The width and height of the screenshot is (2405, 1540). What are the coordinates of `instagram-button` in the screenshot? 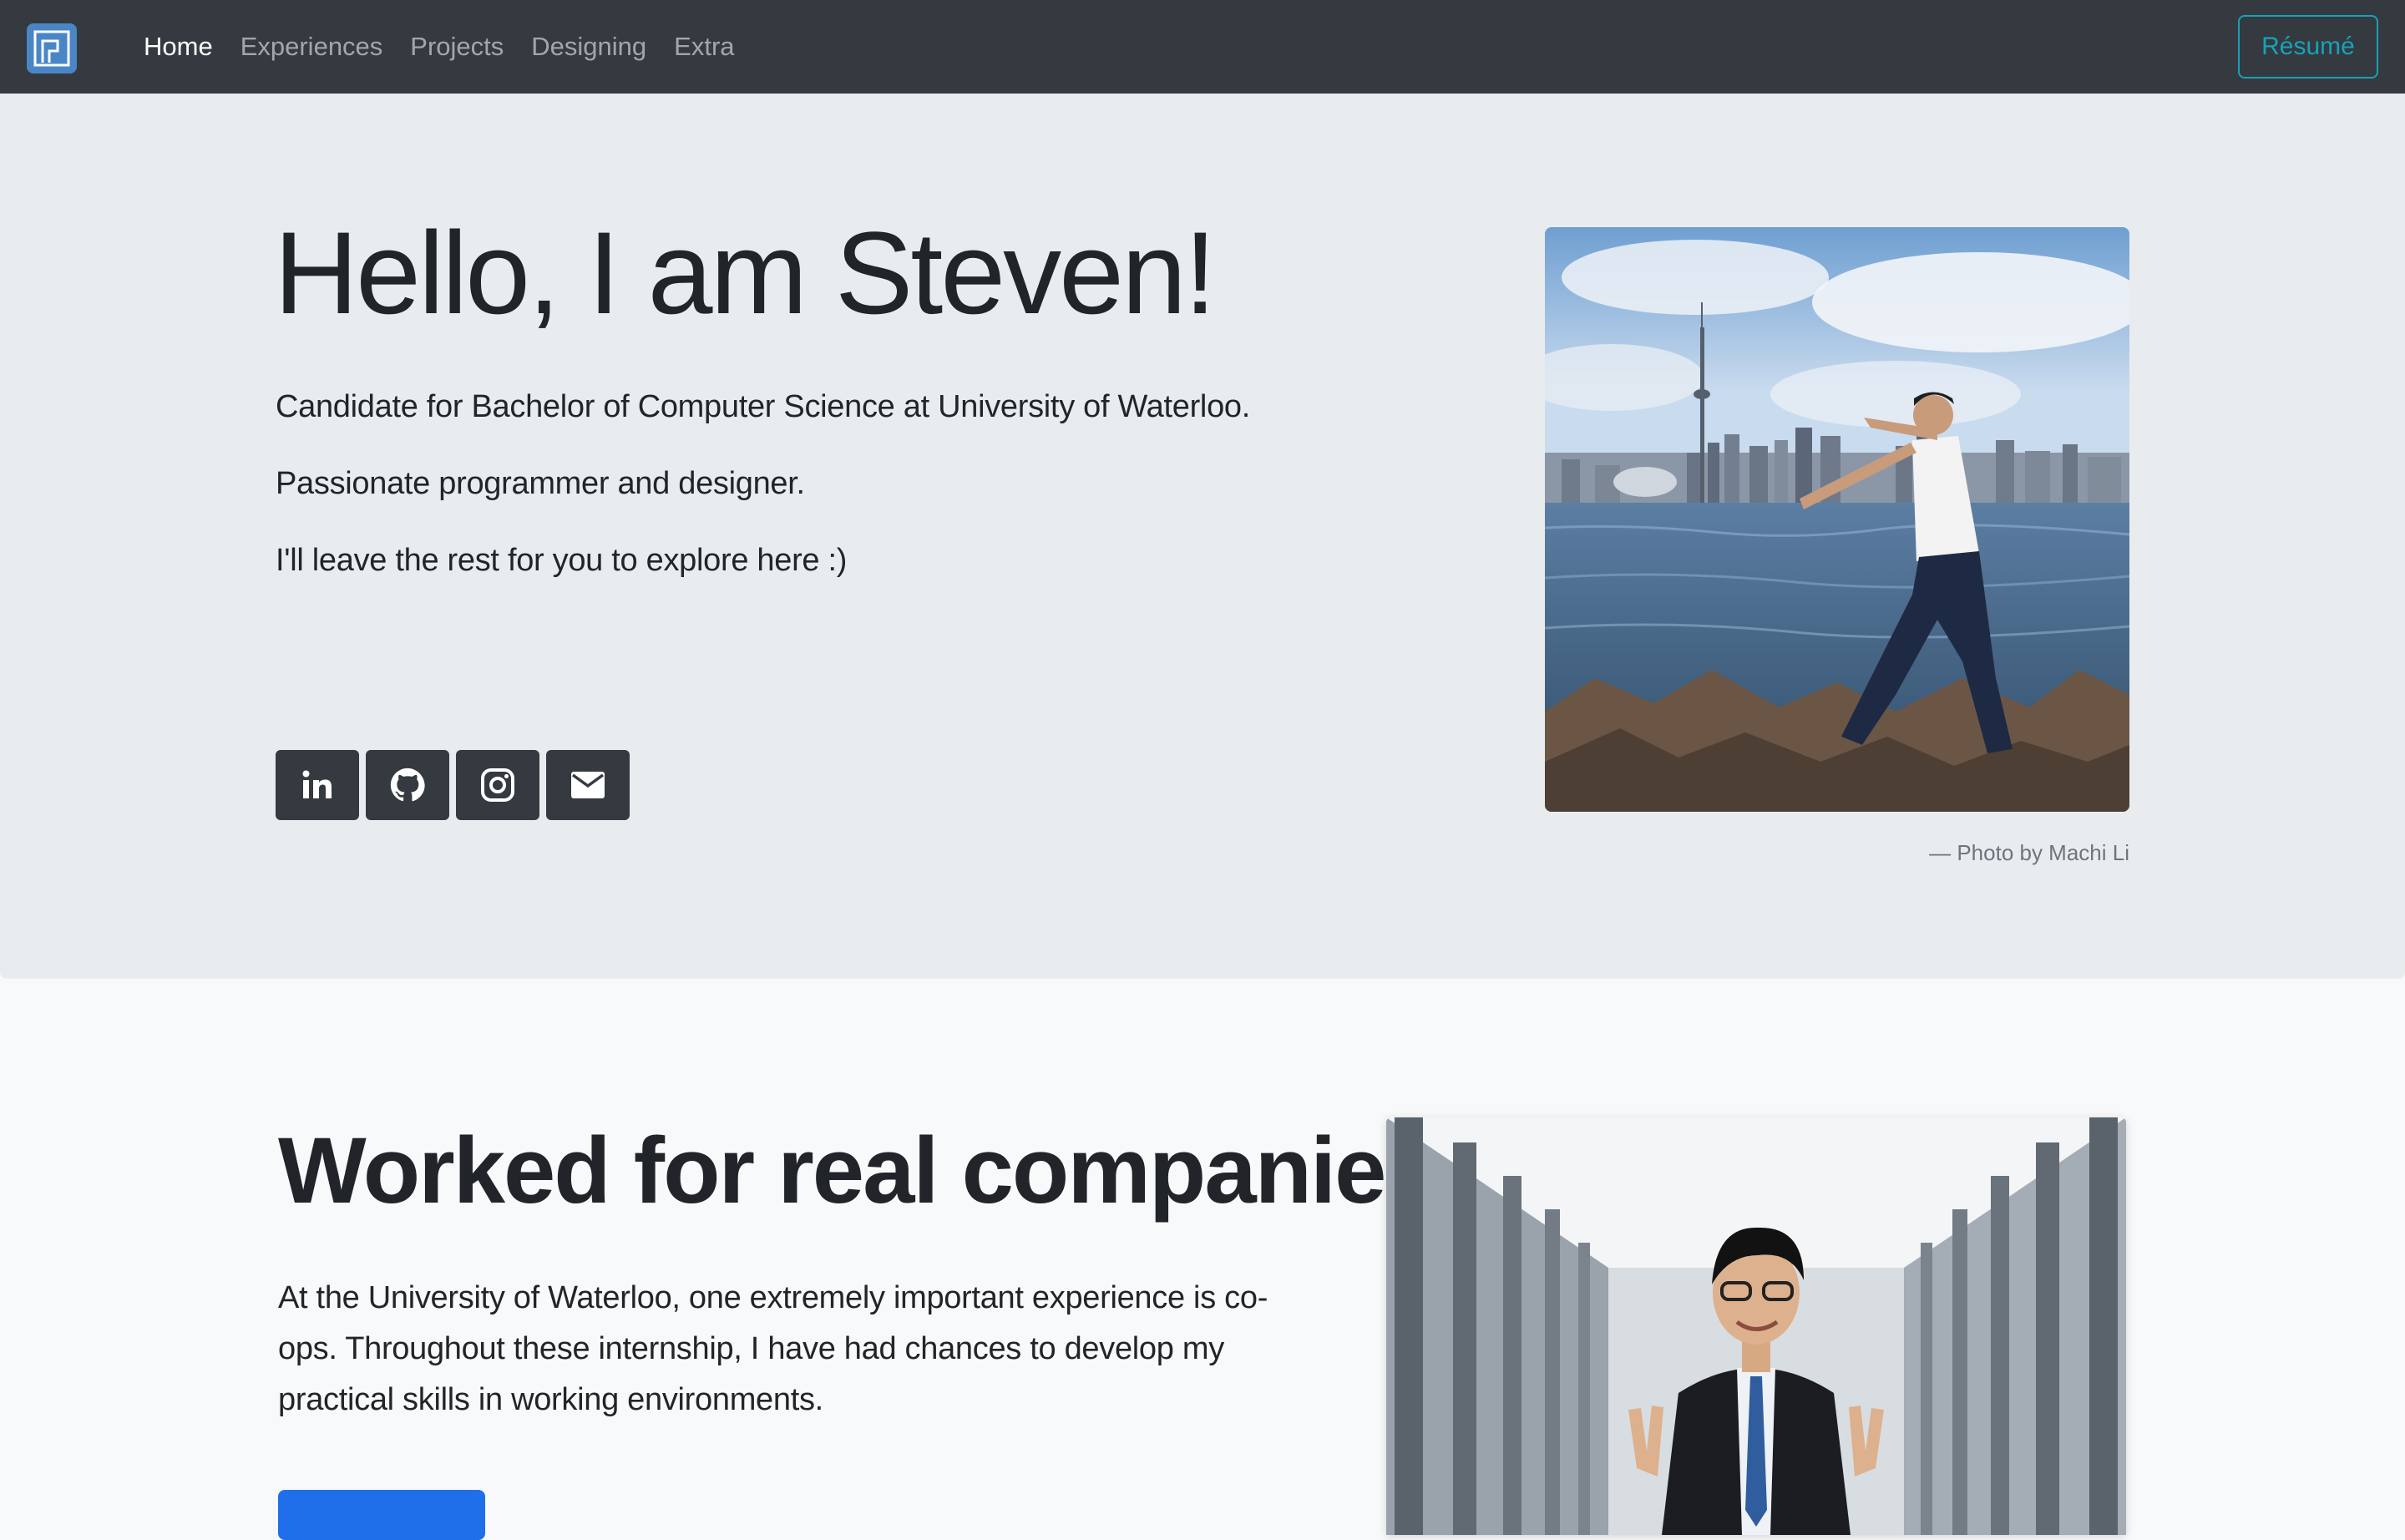 It's located at (497, 785).